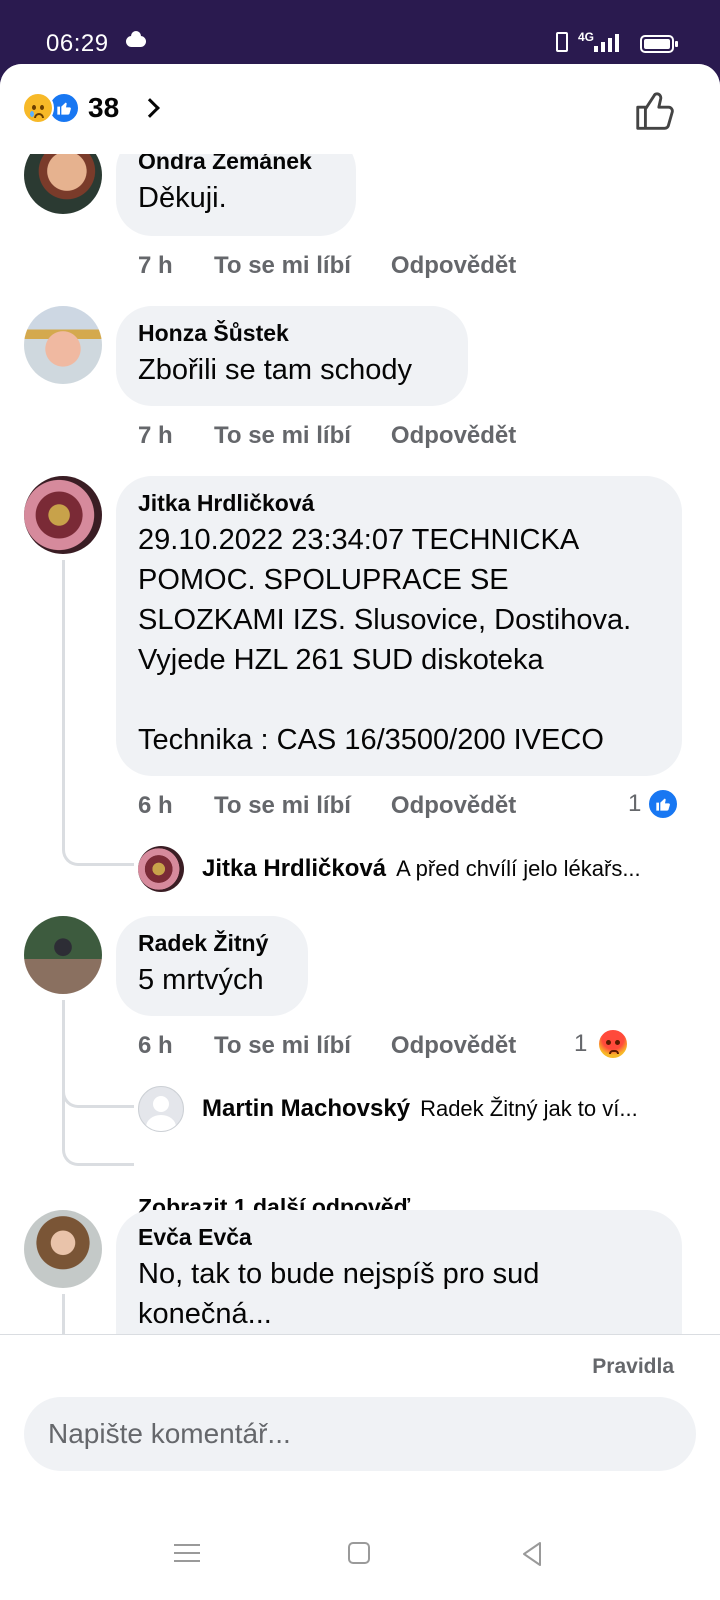  Describe the element at coordinates (38, 108) in the screenshot. I see `sad-reaction-icon` at that location.